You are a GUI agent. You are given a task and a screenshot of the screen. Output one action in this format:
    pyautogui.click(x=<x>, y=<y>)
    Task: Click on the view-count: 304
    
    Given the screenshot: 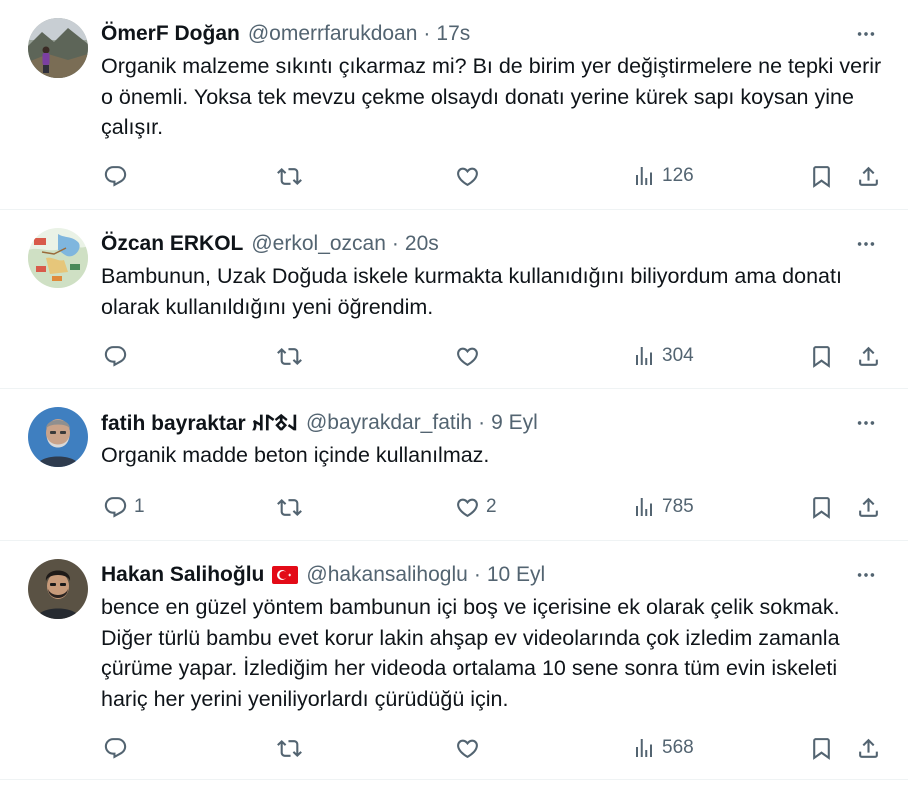 What is the action you would take?
    pyautogui.click(x=678, y=355)
    